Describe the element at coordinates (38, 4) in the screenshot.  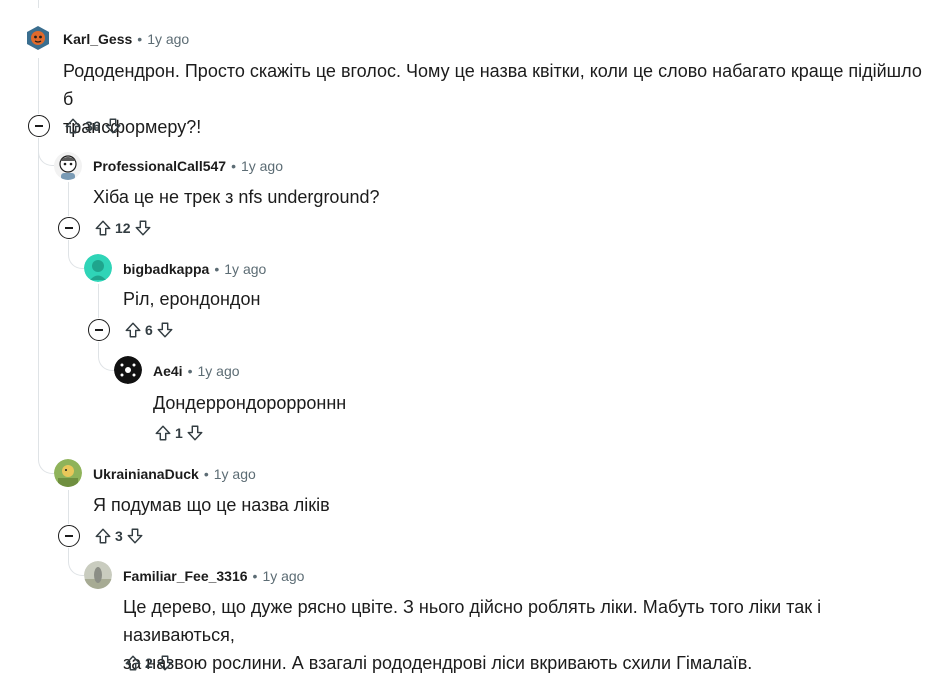
I see `thread-line-top` at that location.